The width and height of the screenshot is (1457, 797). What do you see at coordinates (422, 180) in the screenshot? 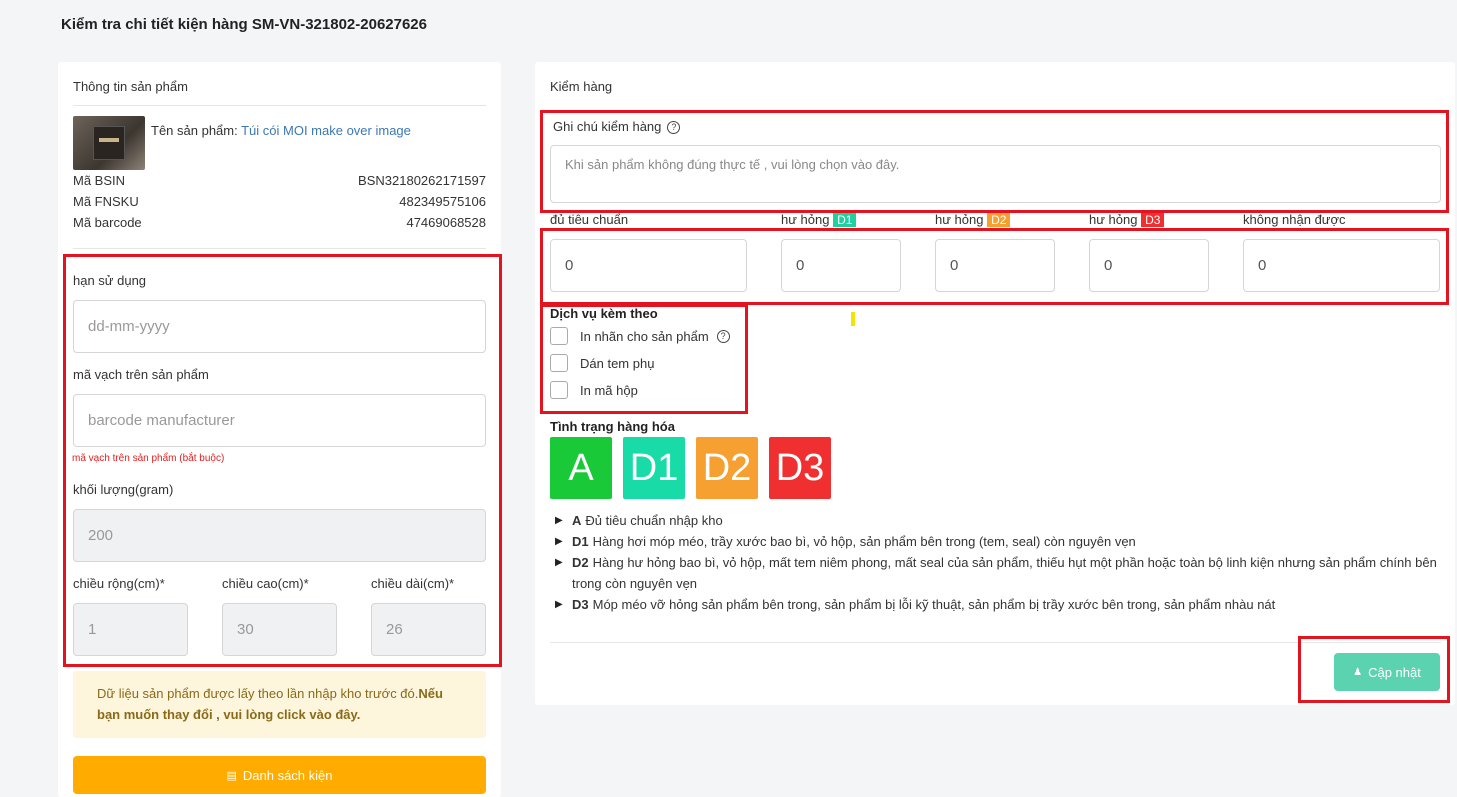
I see `bsin-value: BSN32180262171597` at bounding box center [422, 180].